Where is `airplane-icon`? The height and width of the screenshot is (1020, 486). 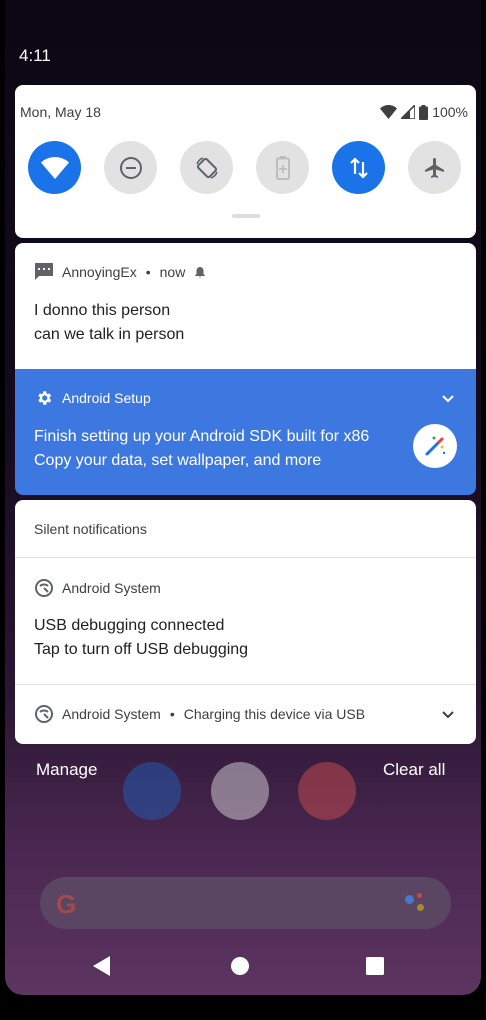 airplane-icon is located at coordinates (434, 167).